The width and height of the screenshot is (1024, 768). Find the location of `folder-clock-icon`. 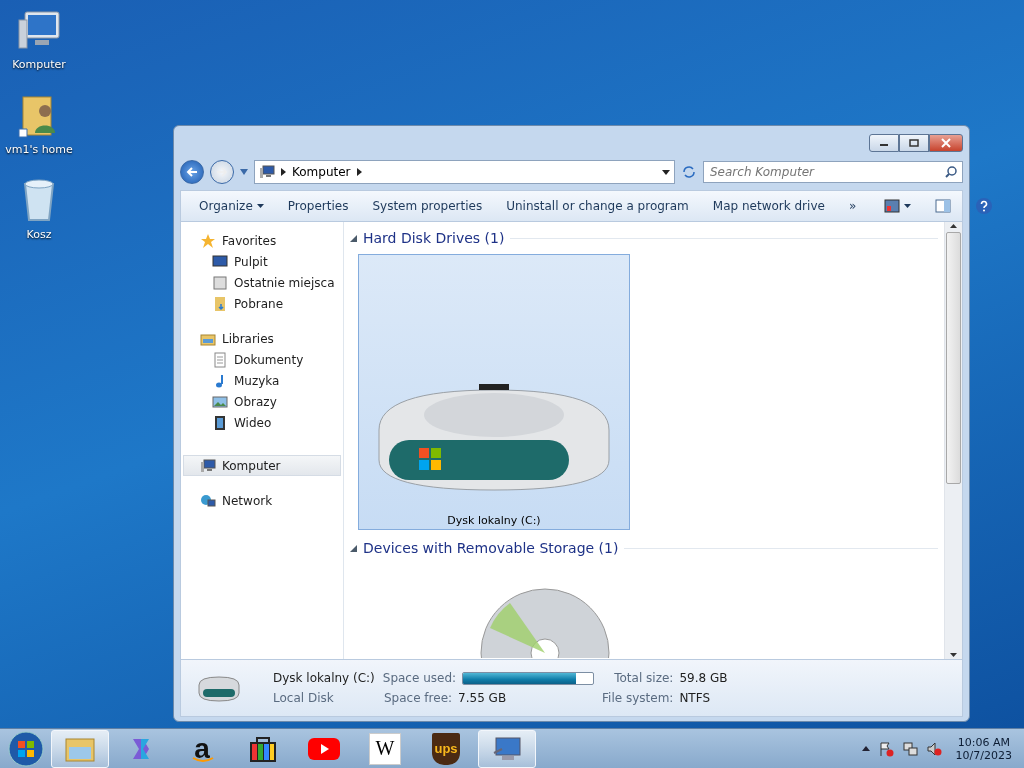

folder-clock-icon is located at coordinates (220, 282).